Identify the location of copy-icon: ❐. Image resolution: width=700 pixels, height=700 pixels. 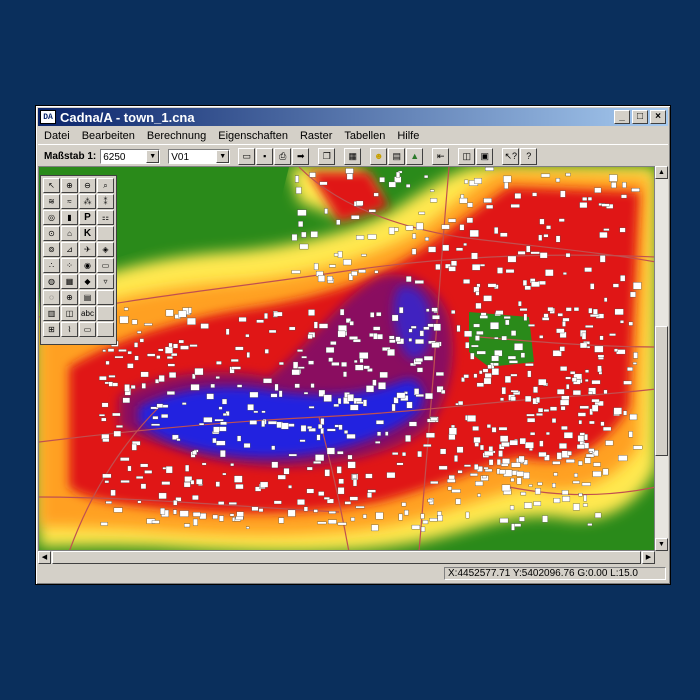
(327, 156).